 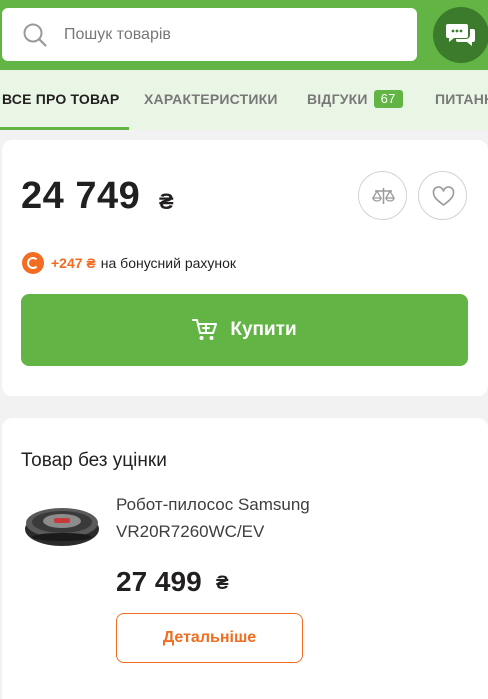 What do you see at coordinates (168, 263) in the screenshot?
I see `bonus-text: на бонусний рахунок` at bounding box center [168, 263].